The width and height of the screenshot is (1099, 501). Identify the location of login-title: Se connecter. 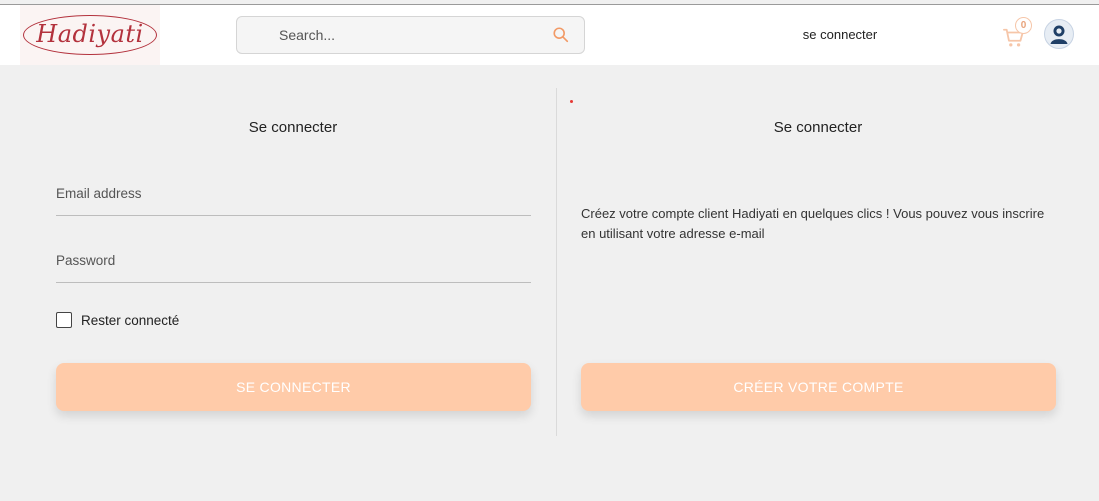
(293, 127).